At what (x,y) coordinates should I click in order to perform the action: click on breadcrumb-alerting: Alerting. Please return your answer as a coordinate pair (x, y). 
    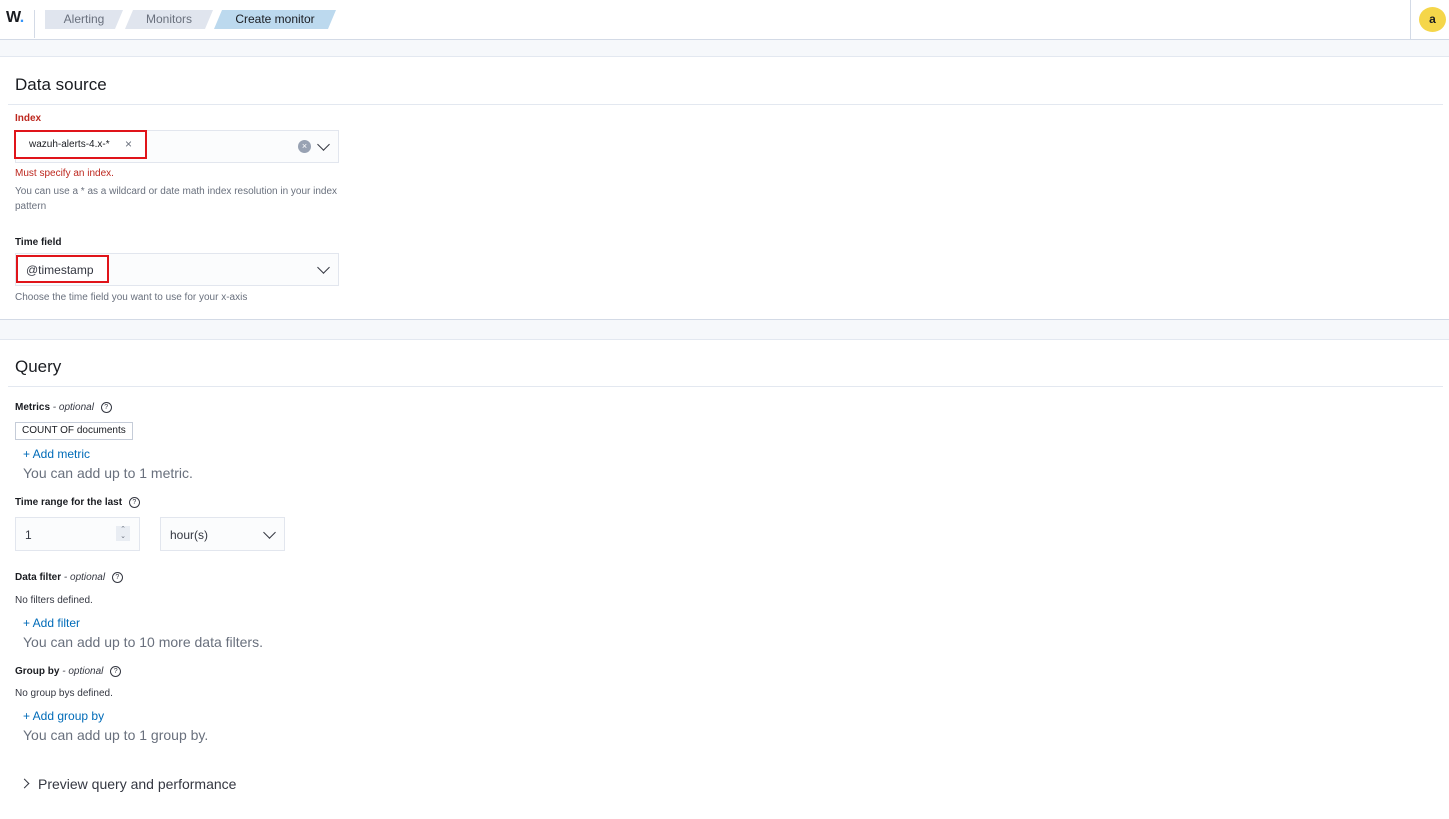
    Looking at the image, I should click on (84, 19).